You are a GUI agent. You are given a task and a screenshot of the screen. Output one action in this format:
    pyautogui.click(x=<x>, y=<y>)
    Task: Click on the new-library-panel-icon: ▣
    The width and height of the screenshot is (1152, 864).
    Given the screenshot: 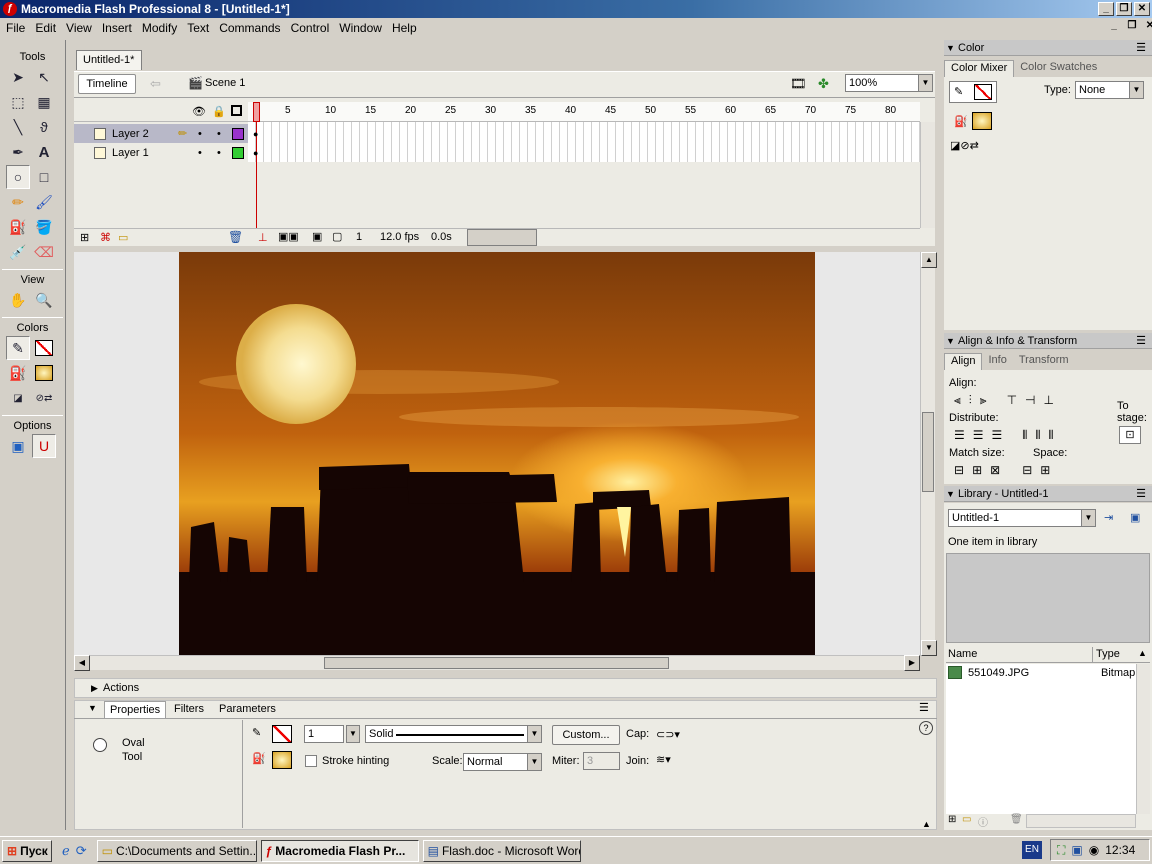 What is the action you would take?
    pyautogui.click(x=1135, y=517)
    